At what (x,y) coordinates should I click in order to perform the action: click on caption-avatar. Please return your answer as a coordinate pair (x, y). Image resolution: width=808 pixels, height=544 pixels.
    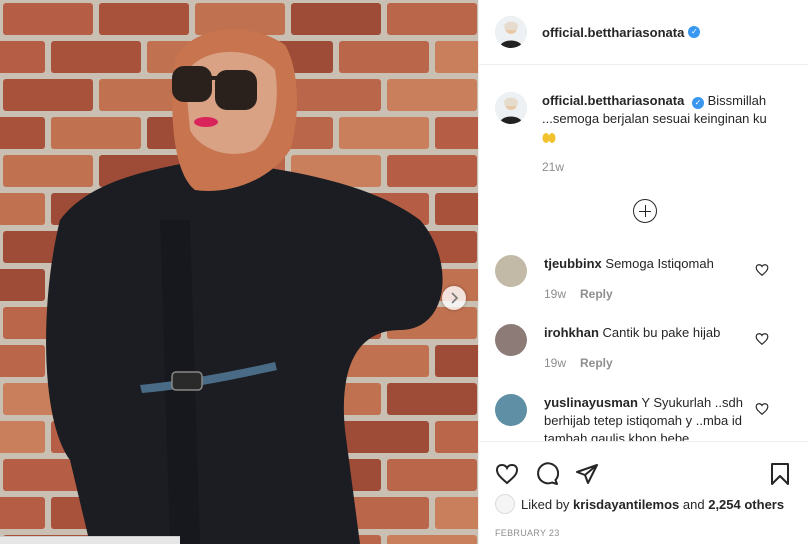
    Looking at the image, I should click on (511, 108).